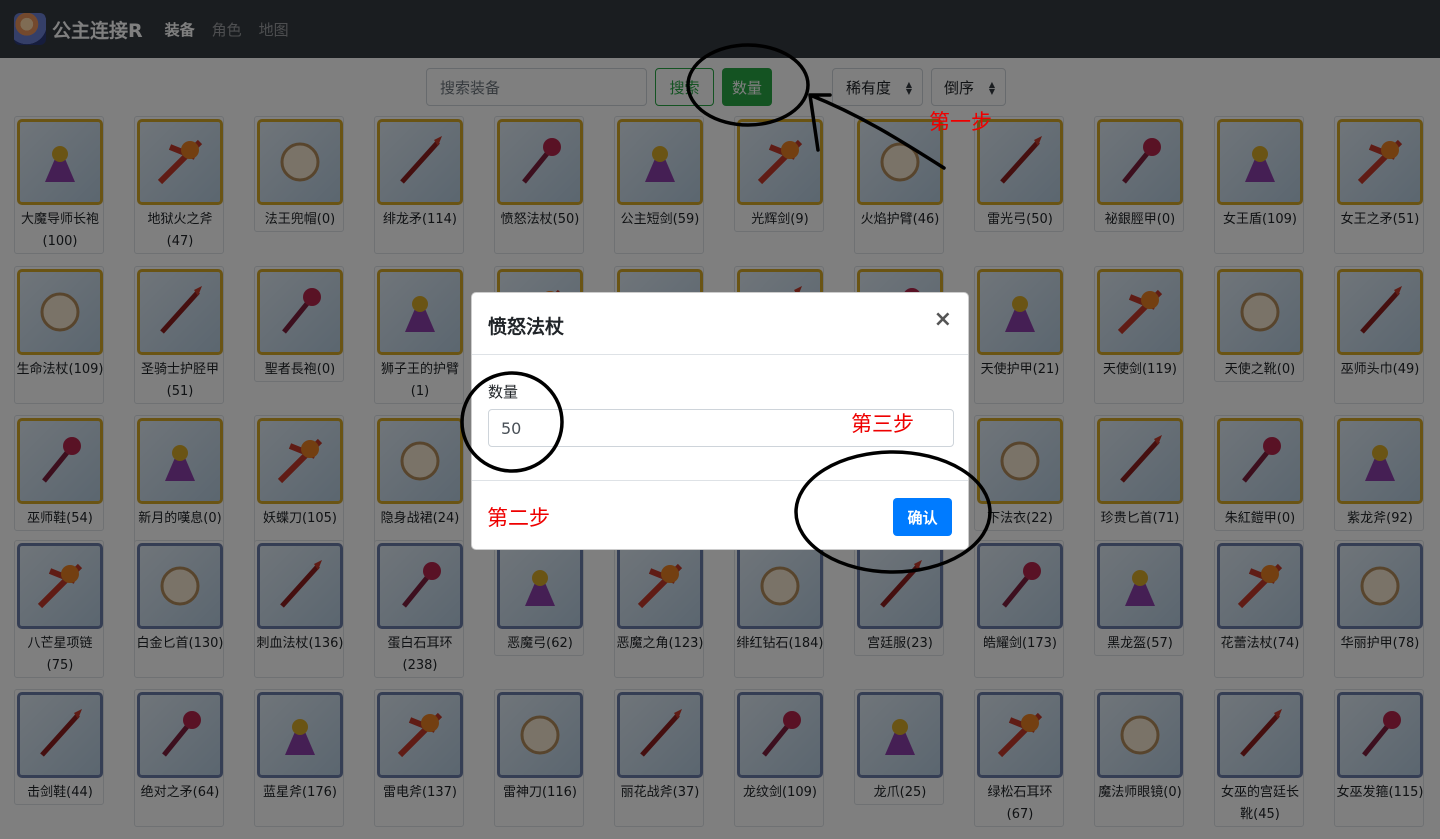  I want to click on confirm-button: 确认, so click(922, 517).